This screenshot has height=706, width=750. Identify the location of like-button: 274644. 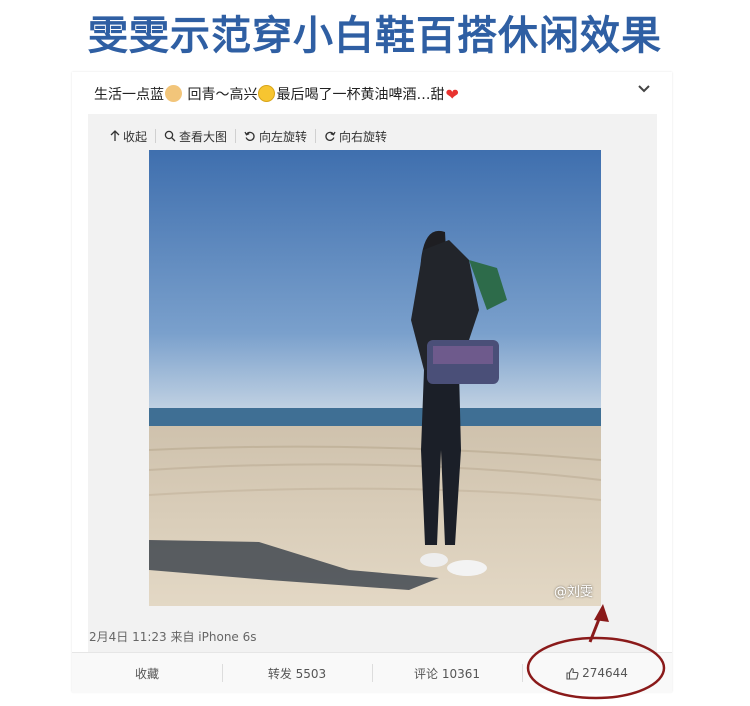
(597, 673).